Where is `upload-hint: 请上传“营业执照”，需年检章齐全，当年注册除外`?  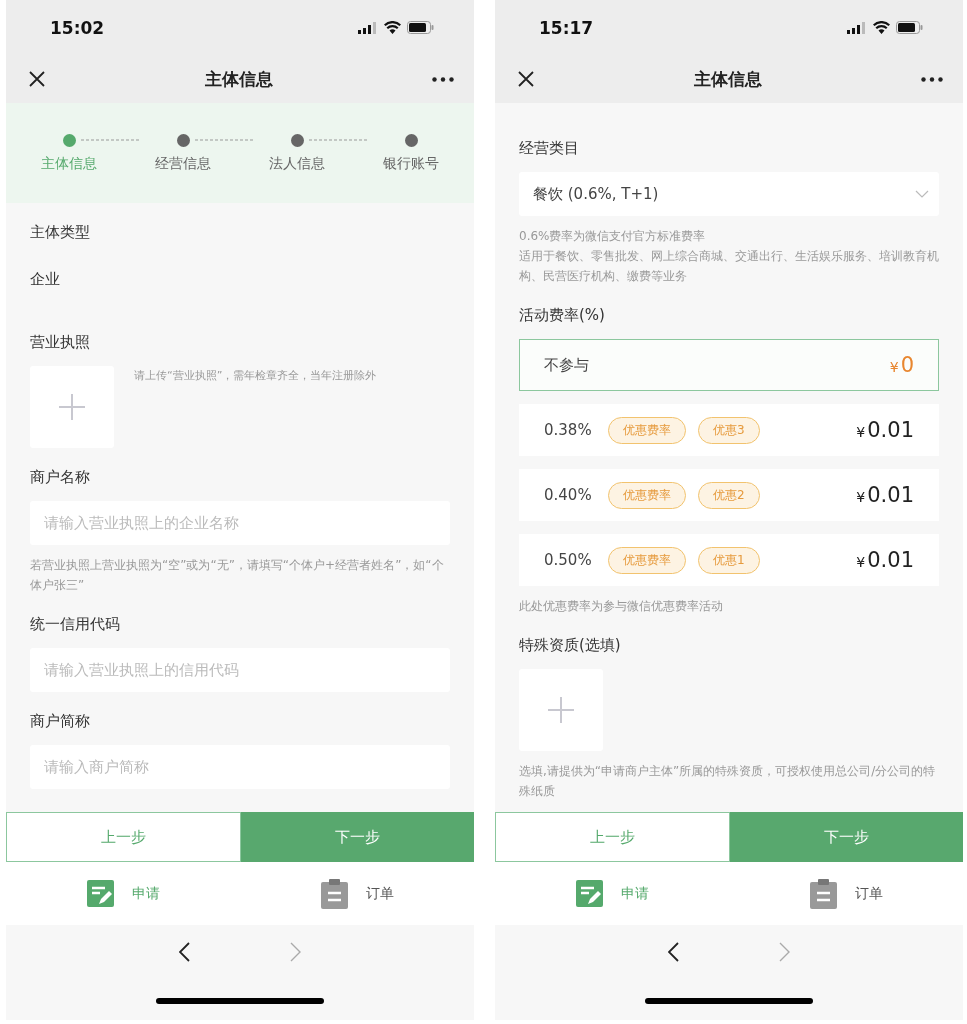
upload-hint: 请上传“营业执照”，需年检章齐全，当年注册除外 is located at coordinates (255, 375).